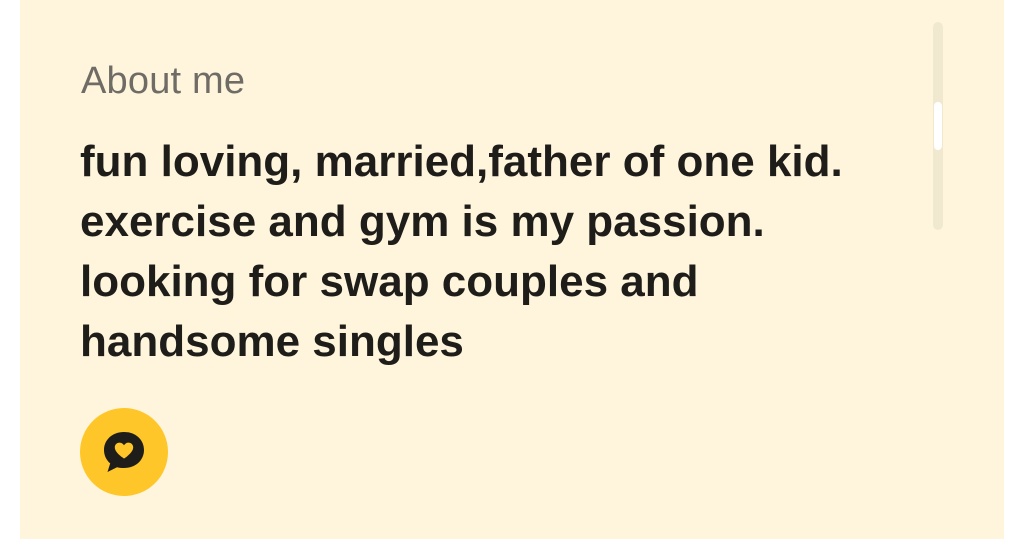 The height and width of the screenshot is (539, 1024). I want to click on bio-line: handsome singles, so click(272, 341).